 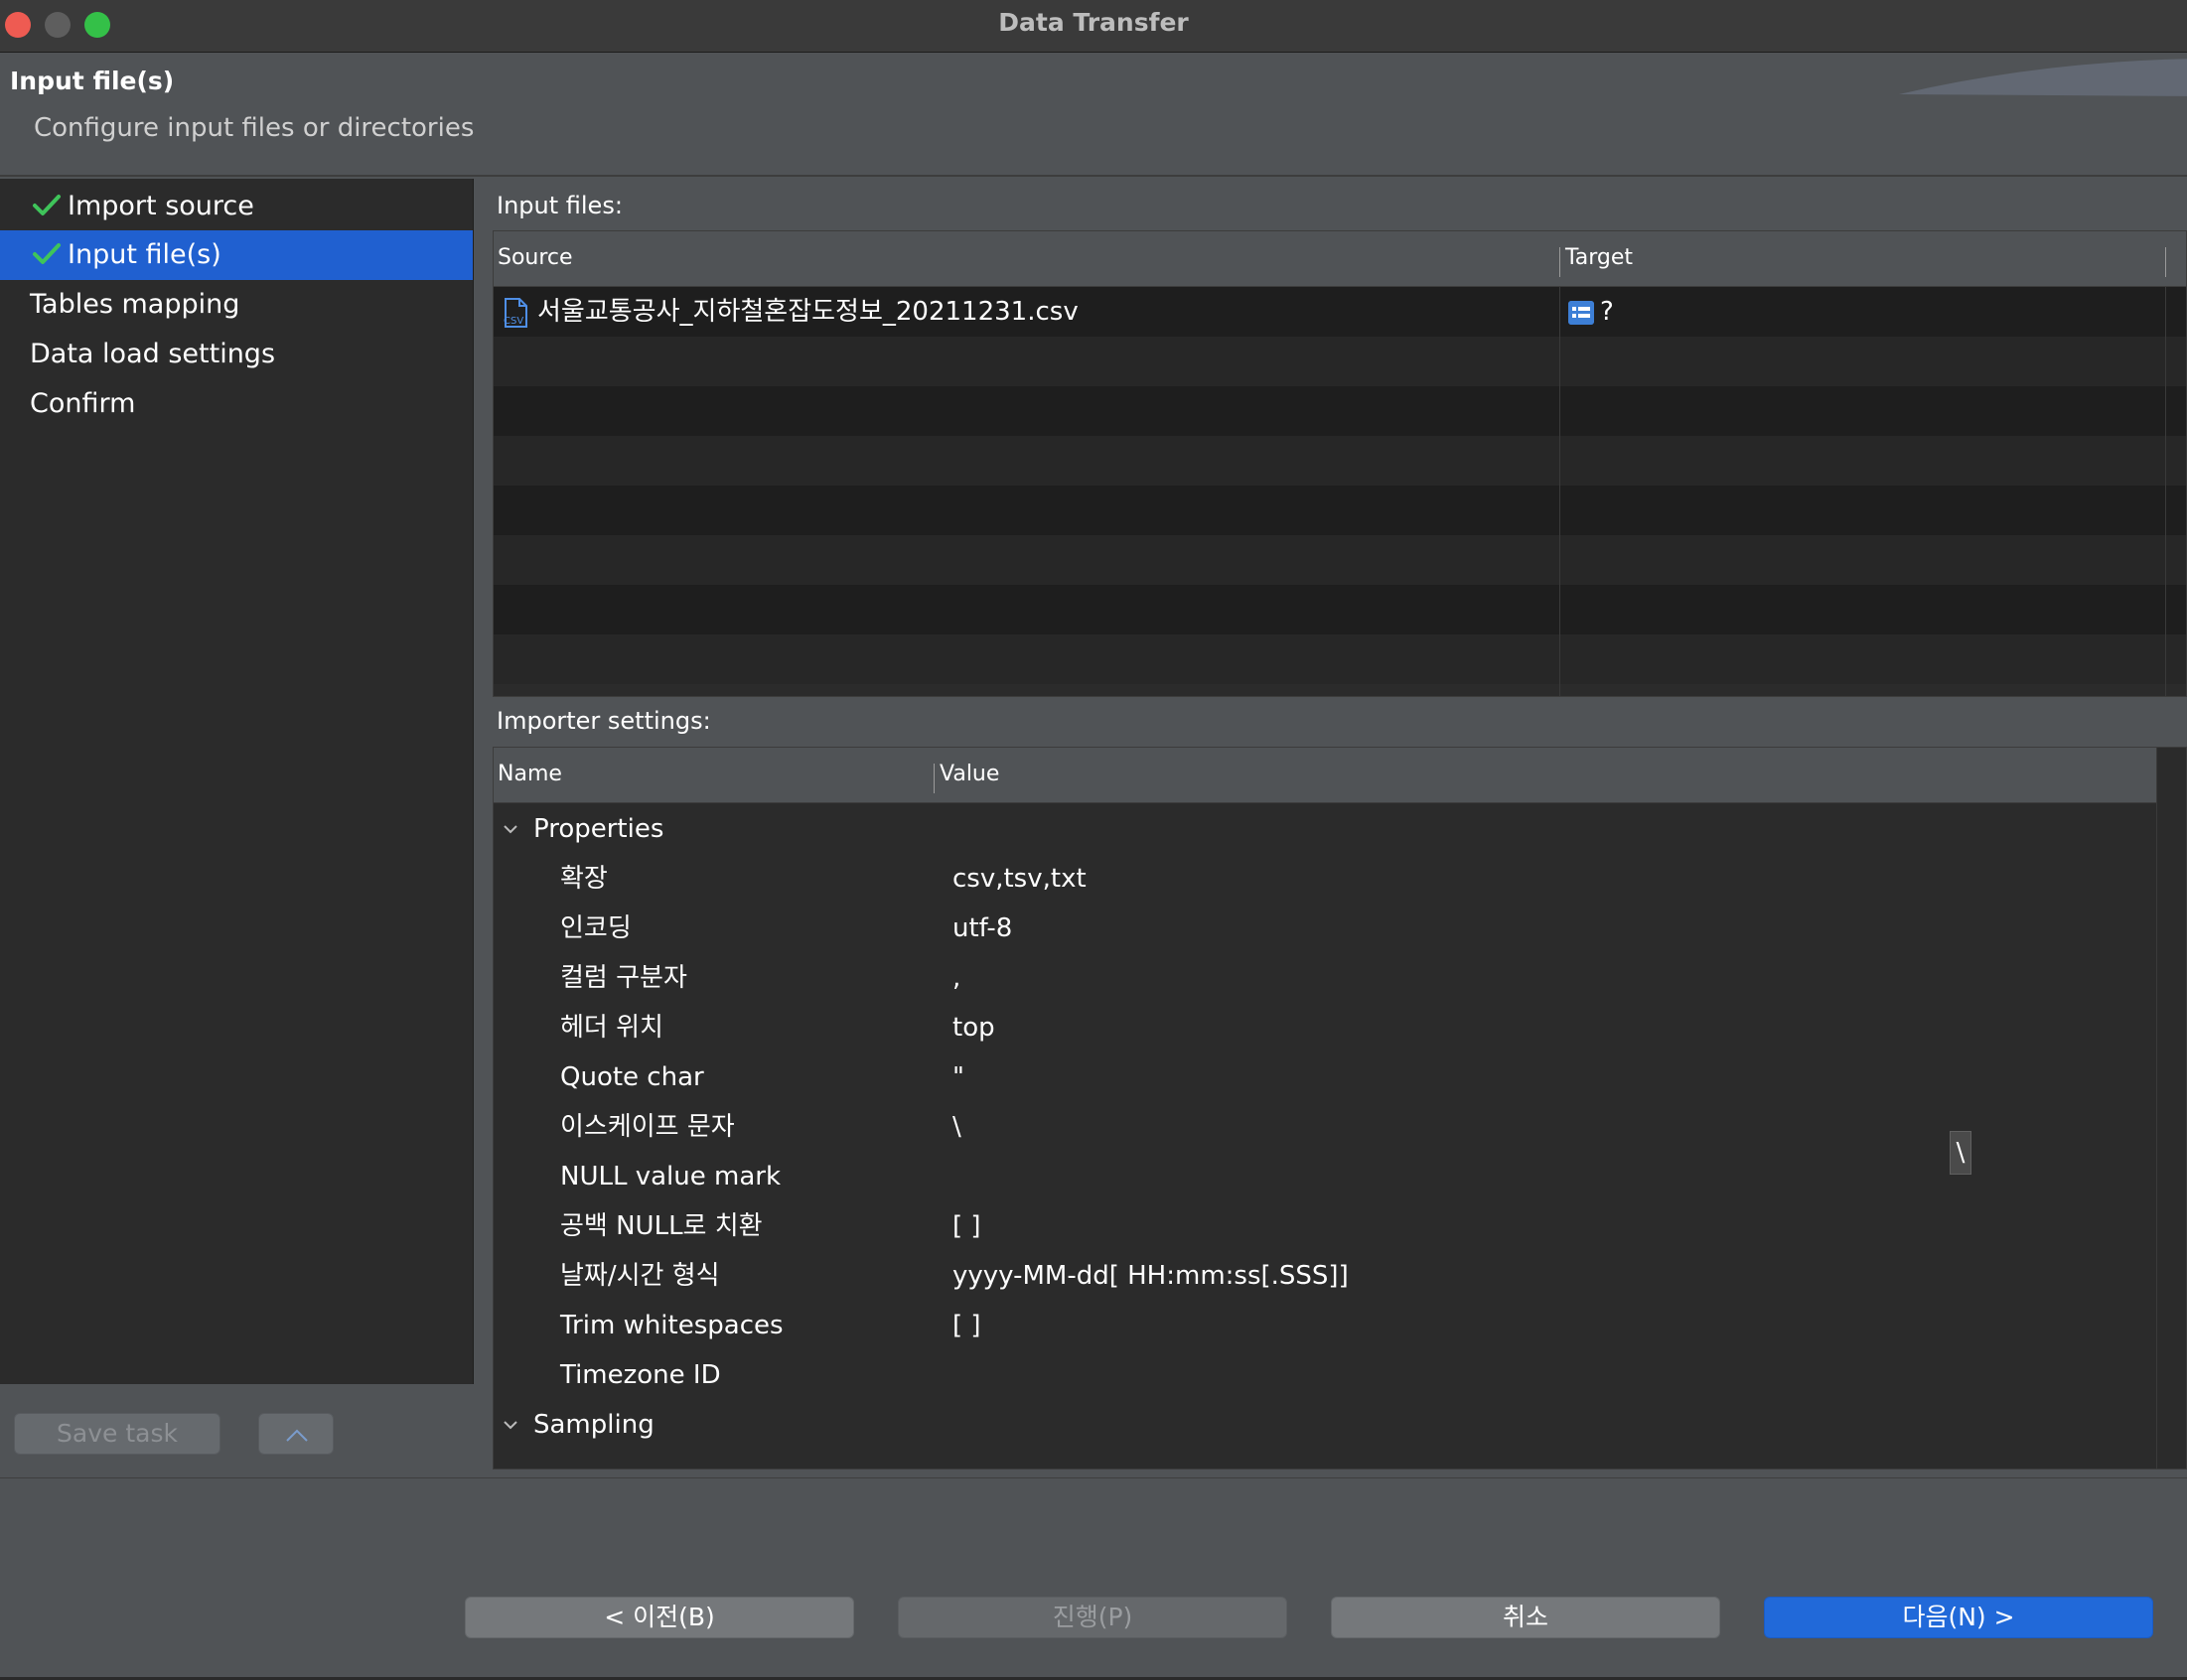 I want to click on property-value: top, so click(x=973, y=1027).